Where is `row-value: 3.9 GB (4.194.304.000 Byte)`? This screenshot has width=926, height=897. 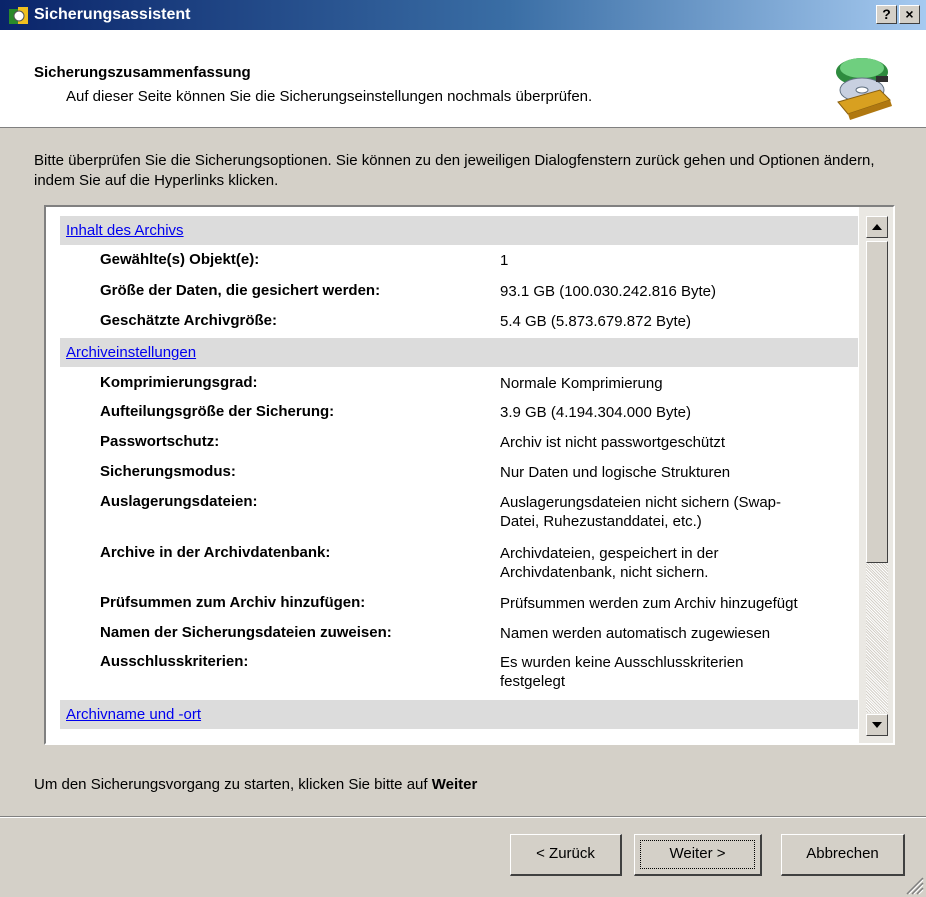 row-value: 3.9 GB (4.194.304.000 Byte) is located at coordinates (595, 412).